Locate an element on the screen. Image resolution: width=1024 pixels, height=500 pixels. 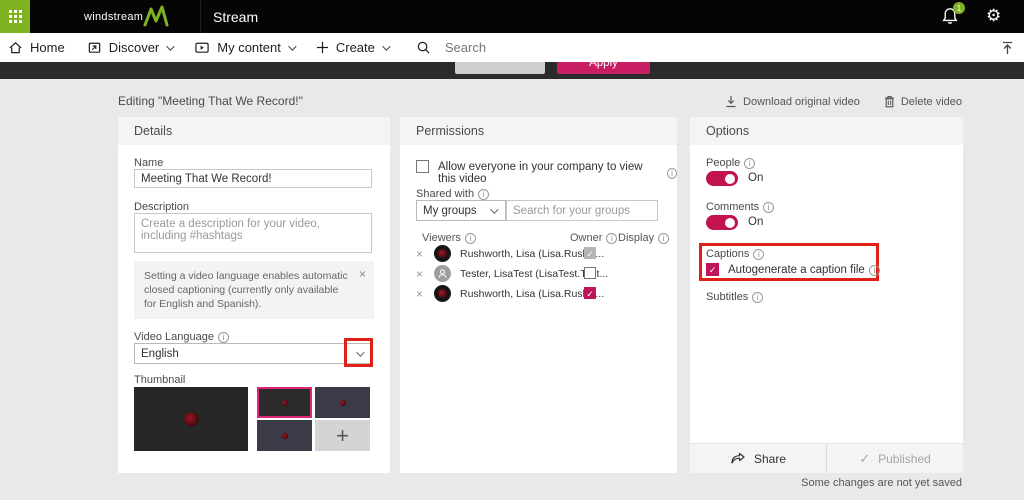
nav-create: Create is located at coordinates (353, 47).